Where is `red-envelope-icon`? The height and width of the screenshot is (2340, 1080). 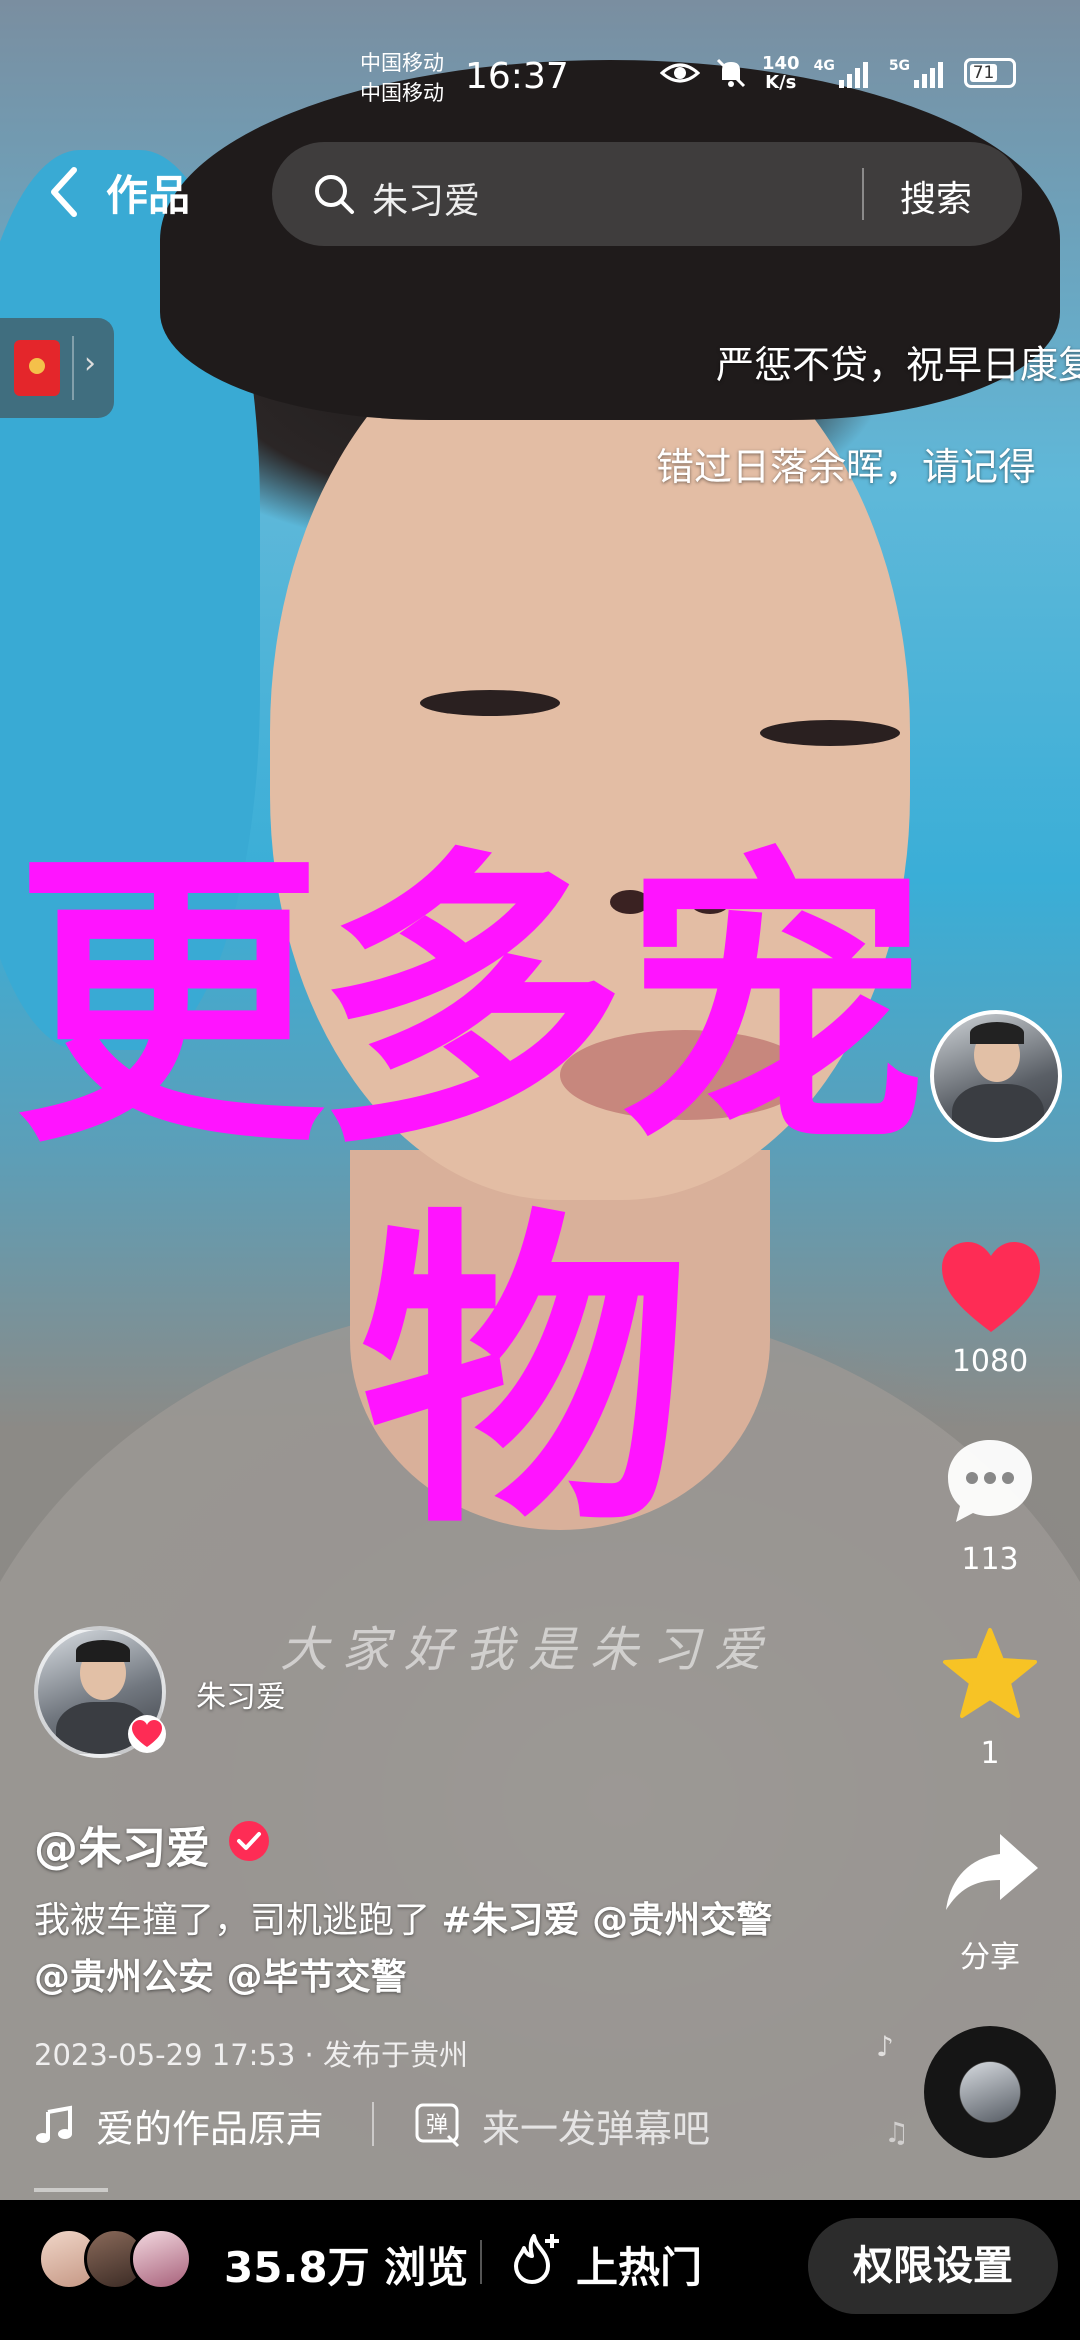
red-envelope-icon is located at coordinates (37, 368).